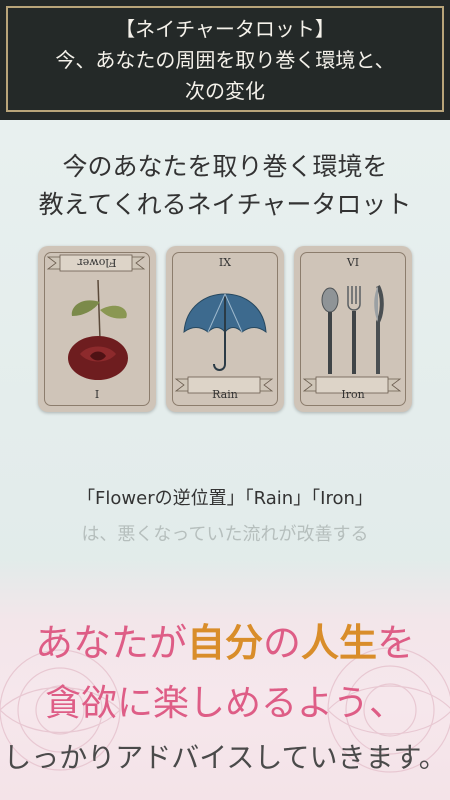 The height and width of the screenshot is (800, 450). What do you see at coordinates (225, 91) in the screenshot?
I see `header-line-3: 次の変化` at bounding box center [225, 91].